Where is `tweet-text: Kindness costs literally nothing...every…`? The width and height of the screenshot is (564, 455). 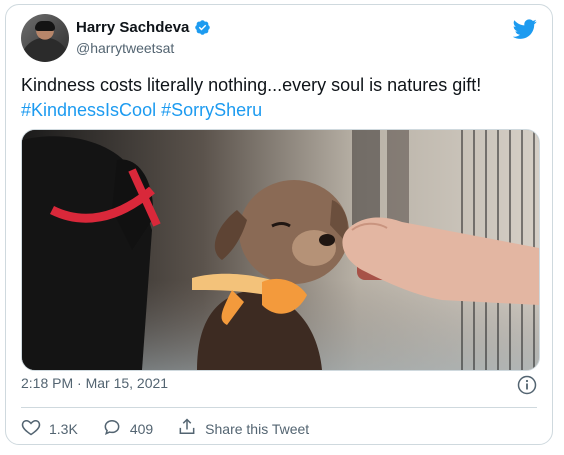 tweet-text: Kindness costs literally nothing...every… is located at coordinates (281, 98).